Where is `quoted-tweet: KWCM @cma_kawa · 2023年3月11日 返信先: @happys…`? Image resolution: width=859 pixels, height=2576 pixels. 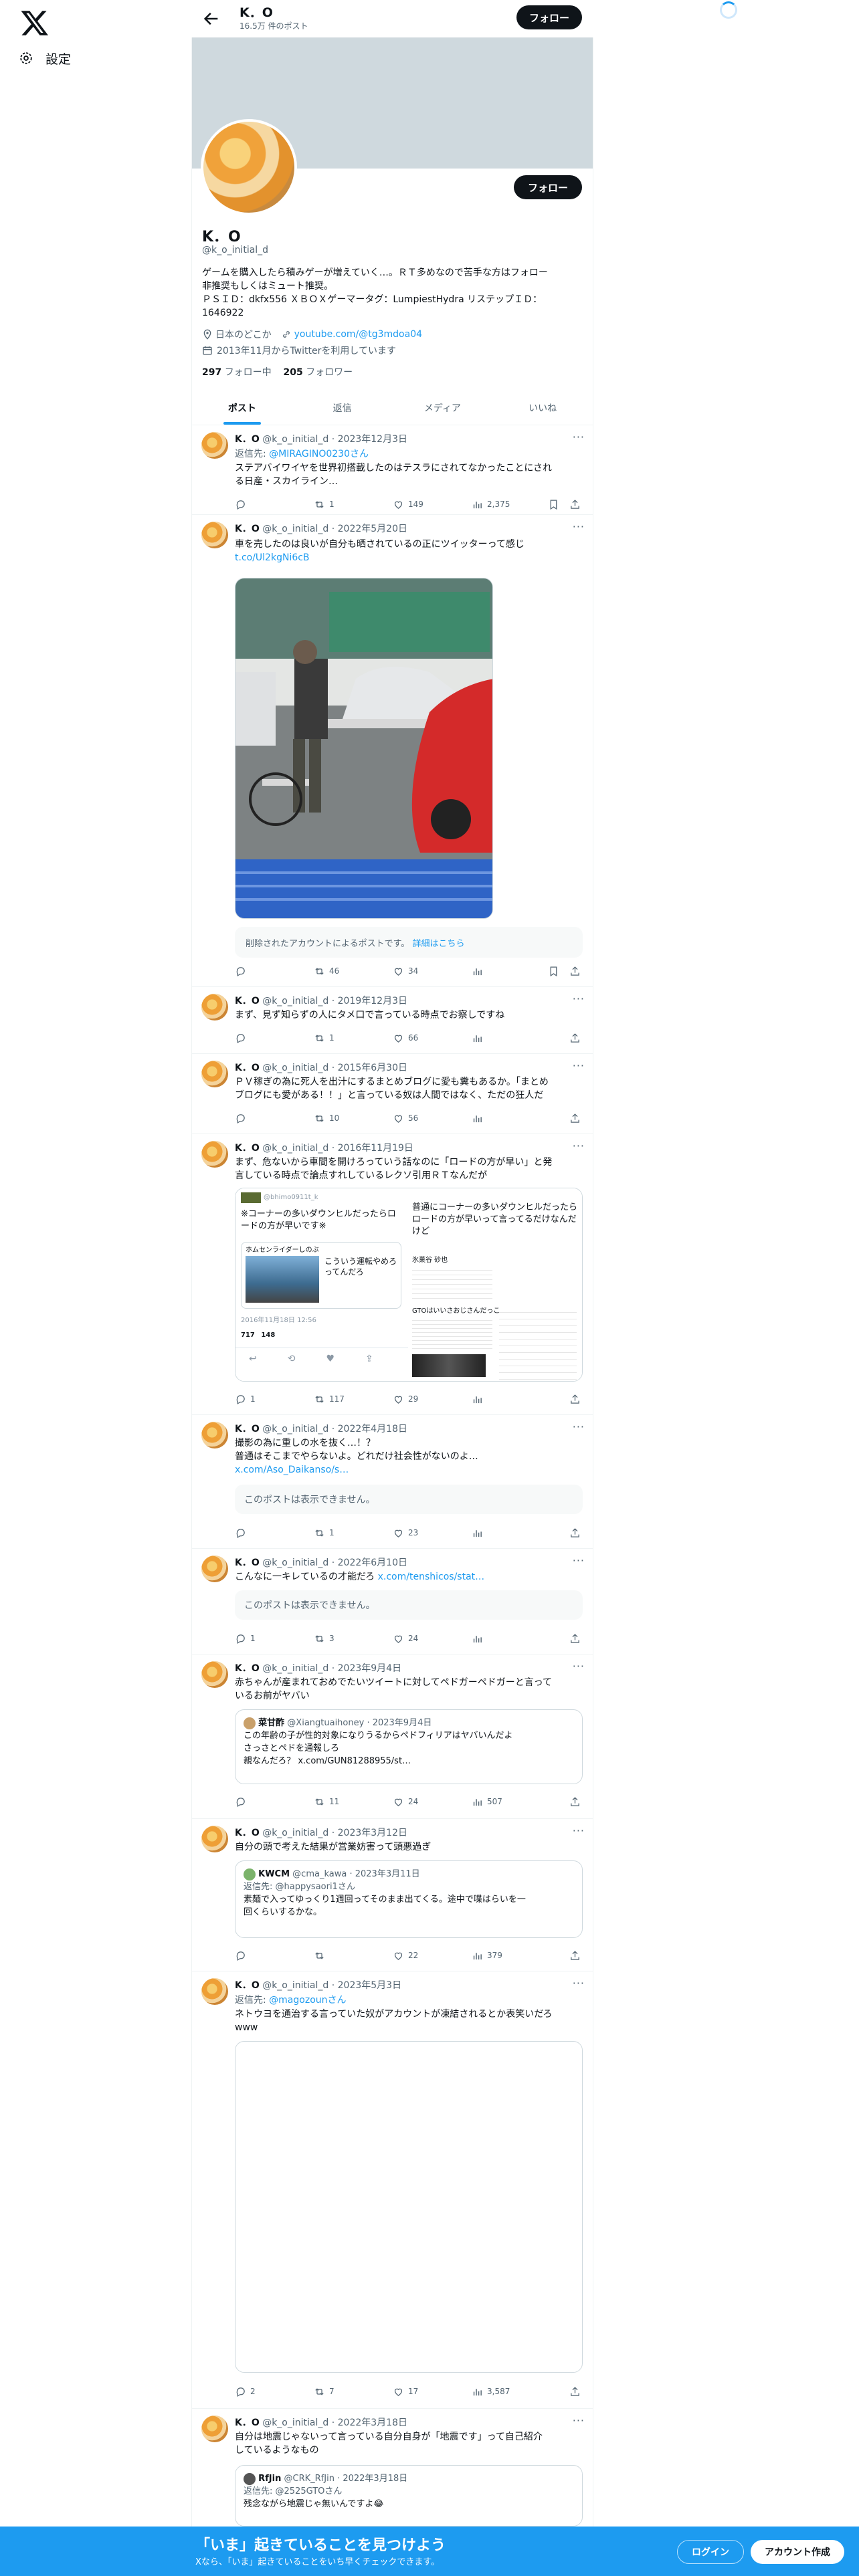 quoted-tweet: KWCM @cma_kawa · 2023年3月11日 返信先: @happys… is located at coordinates (409, 1899).